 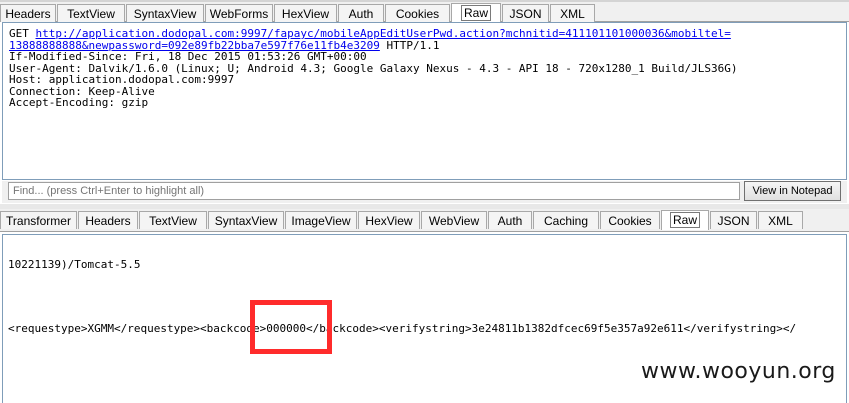 What do you see at coordinates (792, 191) in the screenshot?
I see `view-in-notepad-button: View in Notepad` at bounding box center [792, 191].